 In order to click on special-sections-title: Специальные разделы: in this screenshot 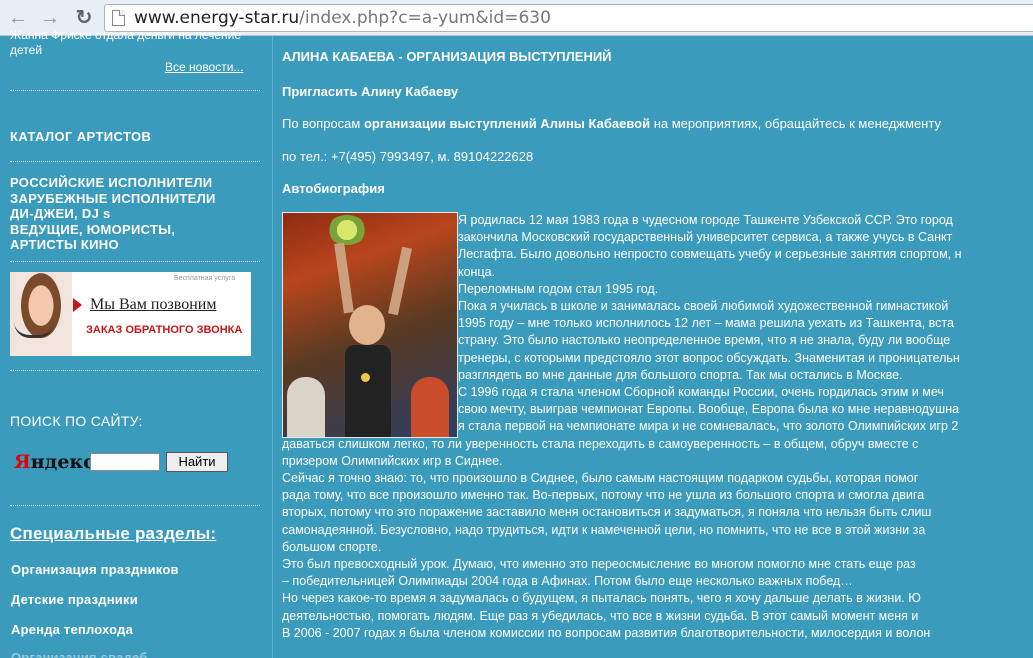, I will do `click(113, 534)`.